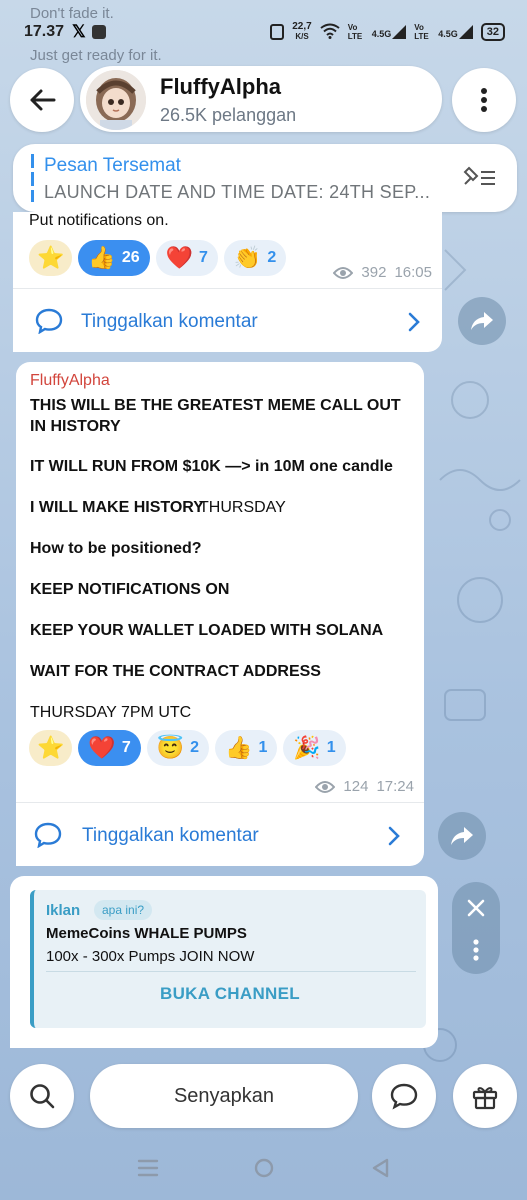 This screenshot has height=1200, width=527. What do you see at coordinates (479, 179) in the screenshot?
I see `pinned-list-icon` at bounding box center [479, 179].